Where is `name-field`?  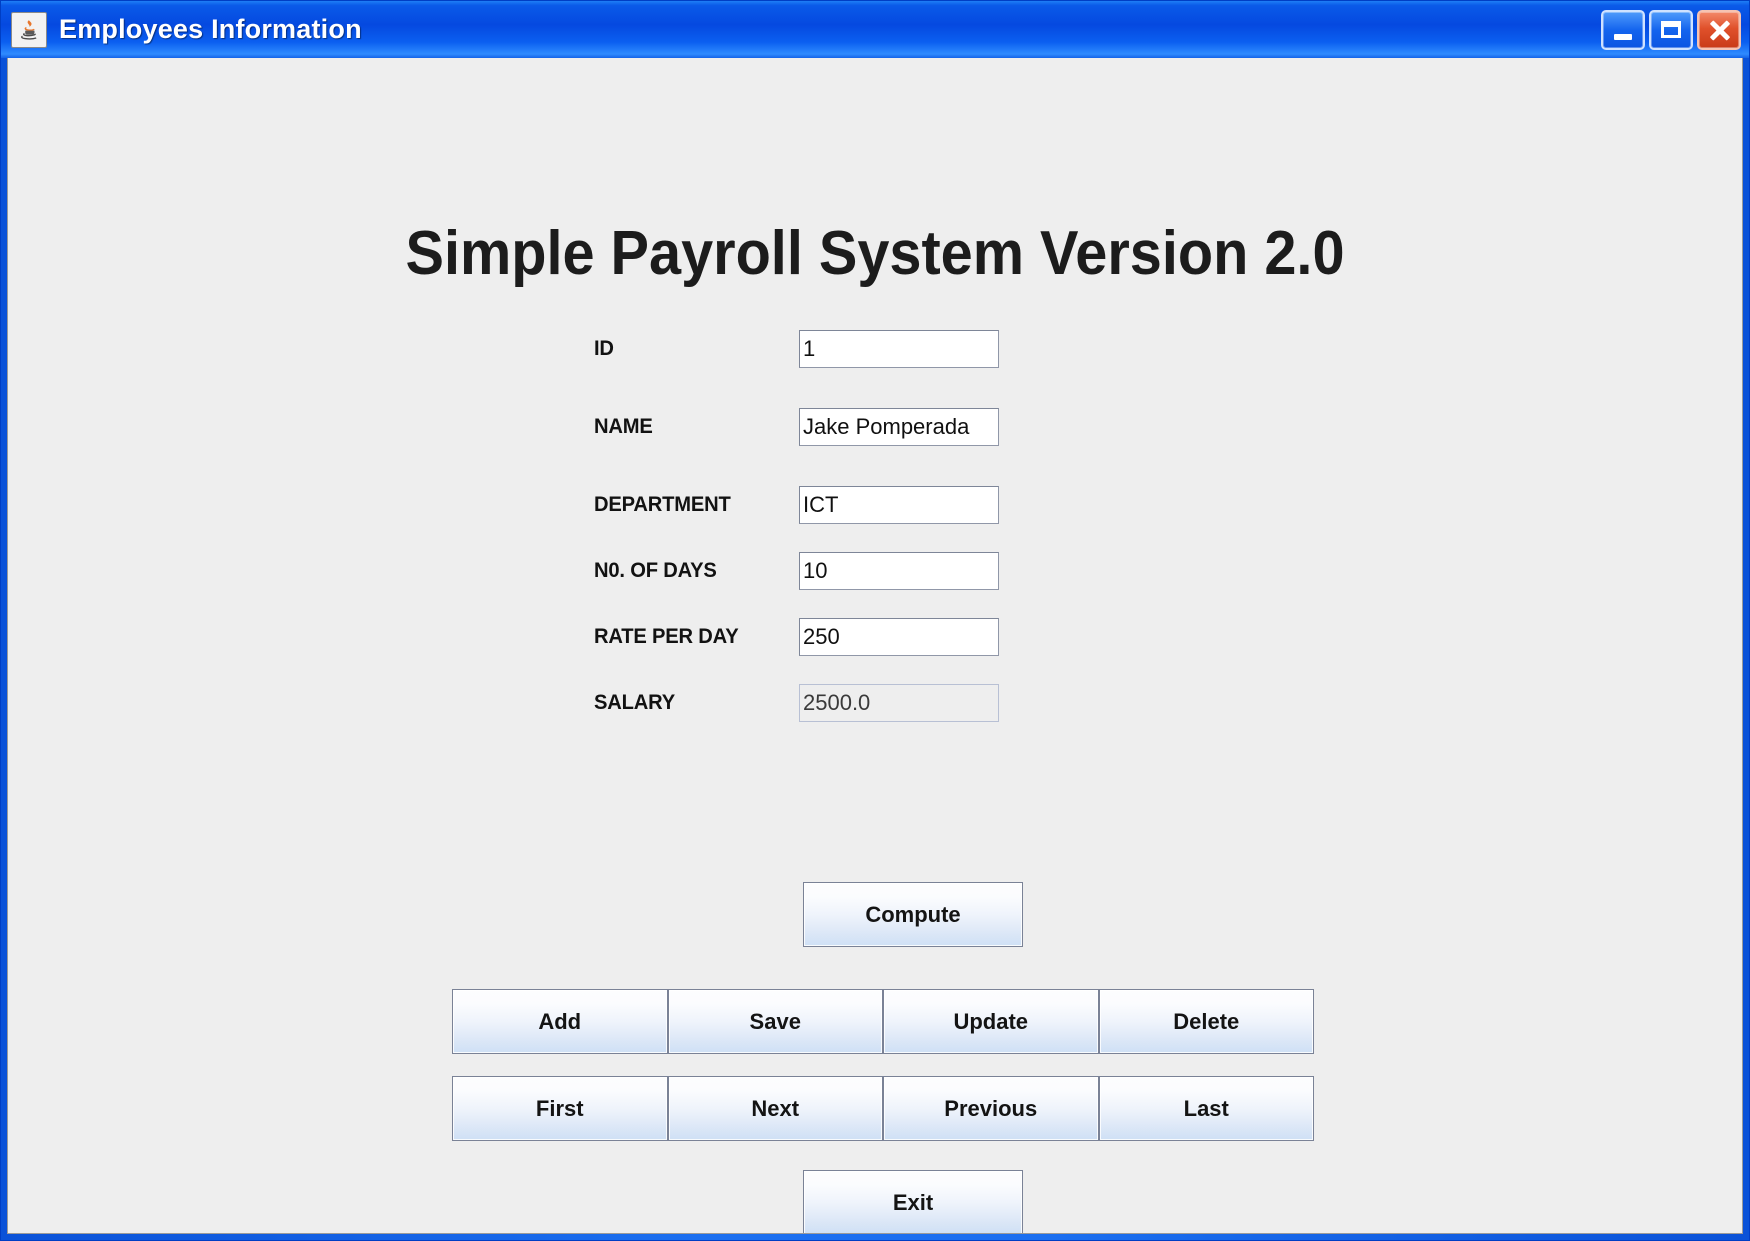 name-field is located at coordinates (899, 427).